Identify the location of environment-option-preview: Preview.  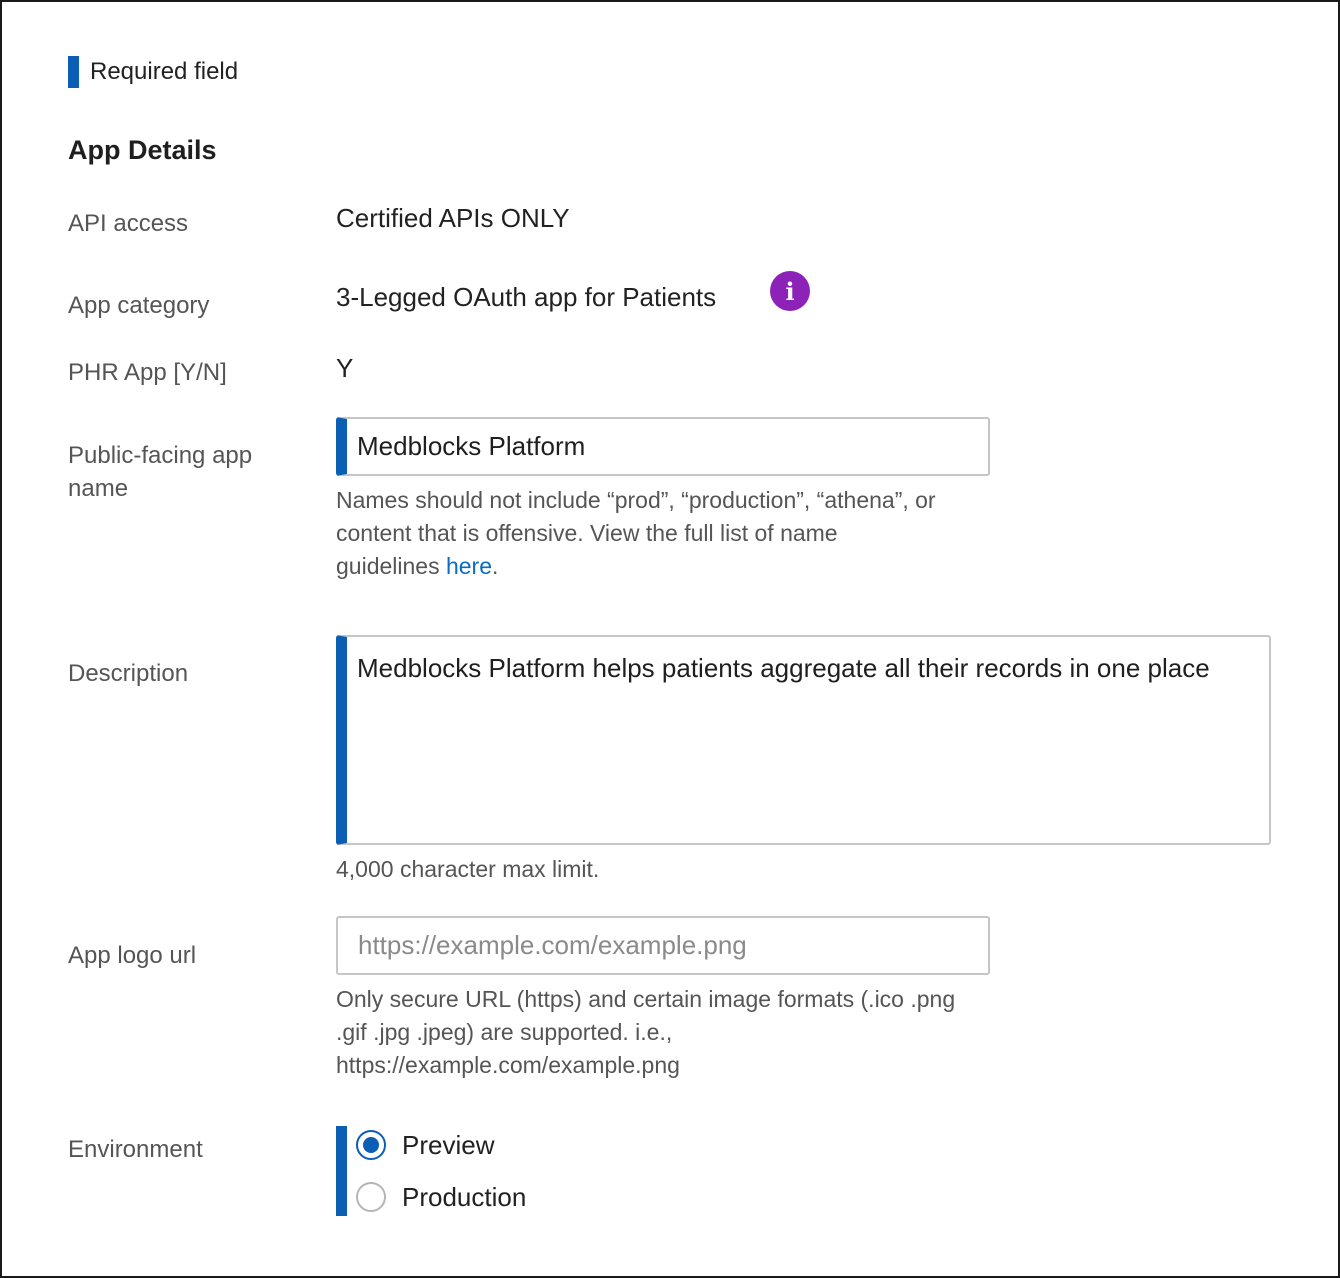
(441, 1145).